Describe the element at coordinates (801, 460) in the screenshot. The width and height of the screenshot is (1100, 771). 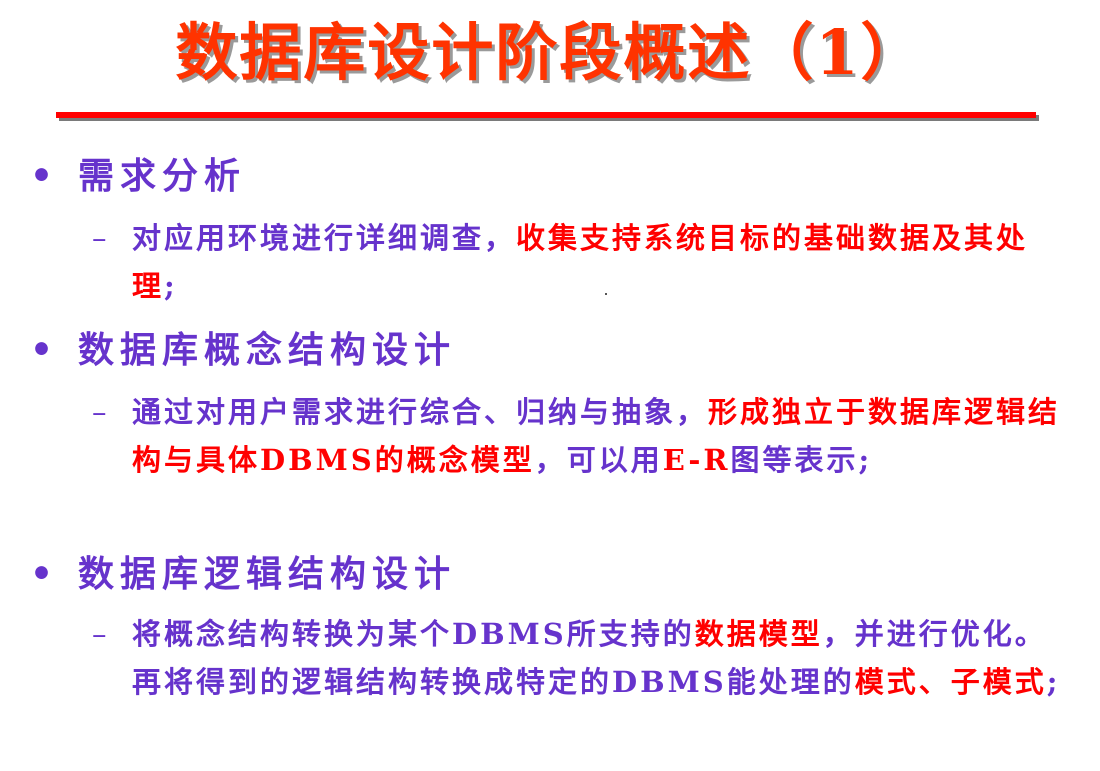
I see `detail-segment: 图等表示;` at that location.